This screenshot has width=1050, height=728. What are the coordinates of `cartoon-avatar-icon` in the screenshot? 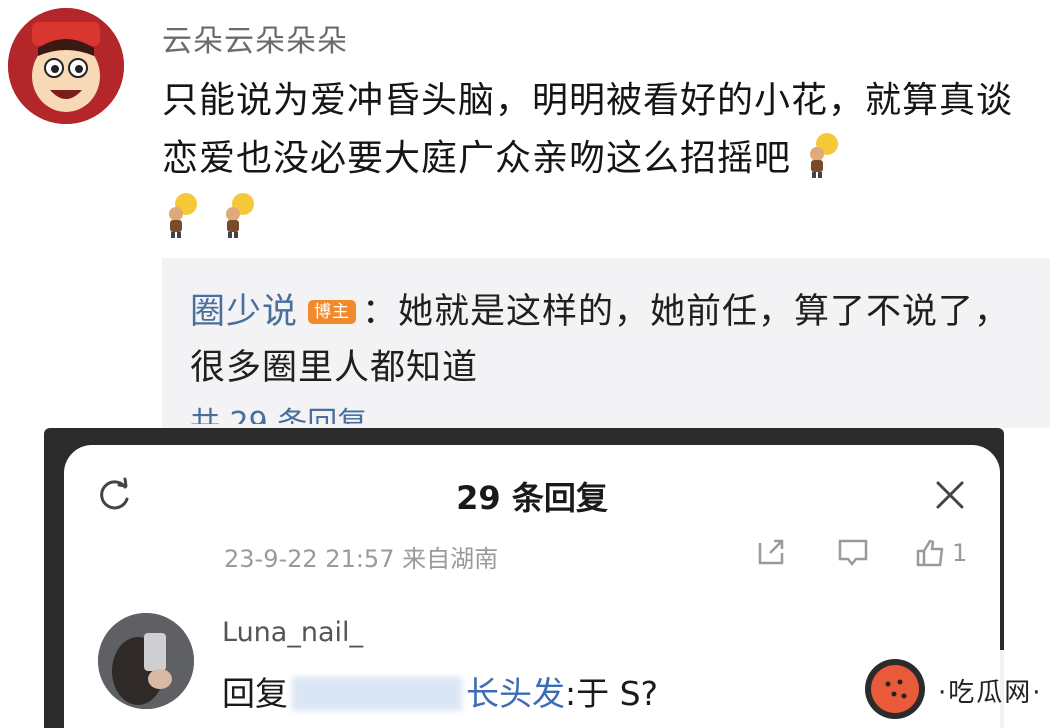 It's located at (66, 66).